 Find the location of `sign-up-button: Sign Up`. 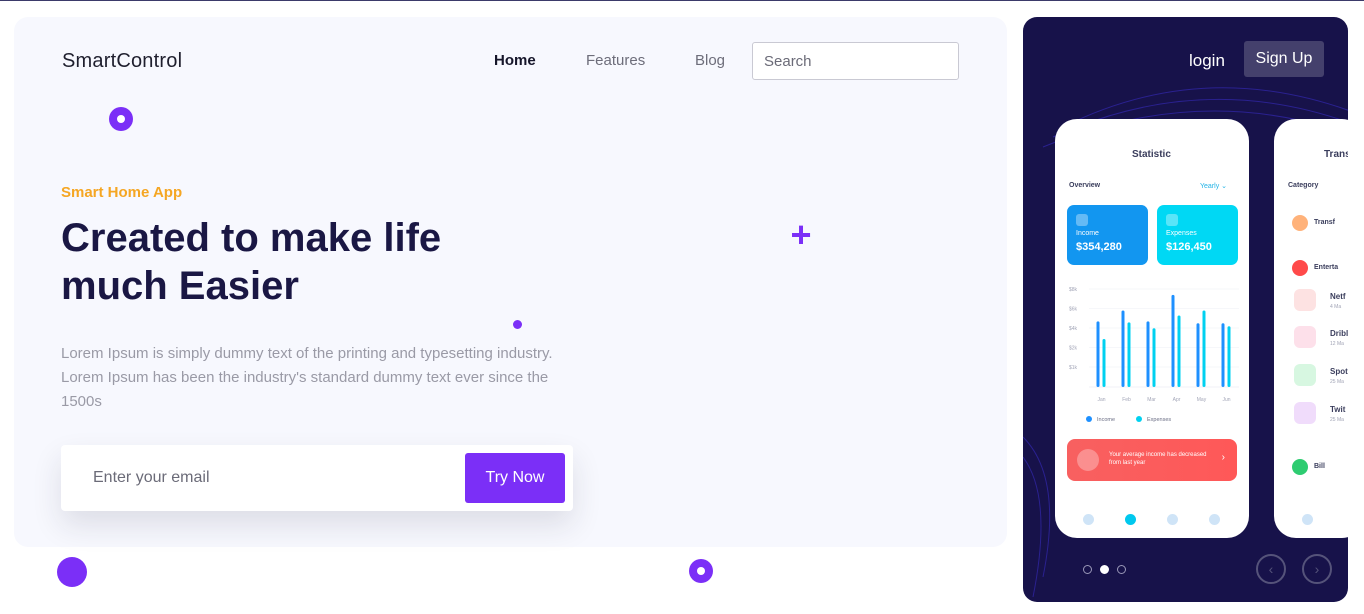

sign-up-button: Sign Up is located at coordinates (1284, 59).